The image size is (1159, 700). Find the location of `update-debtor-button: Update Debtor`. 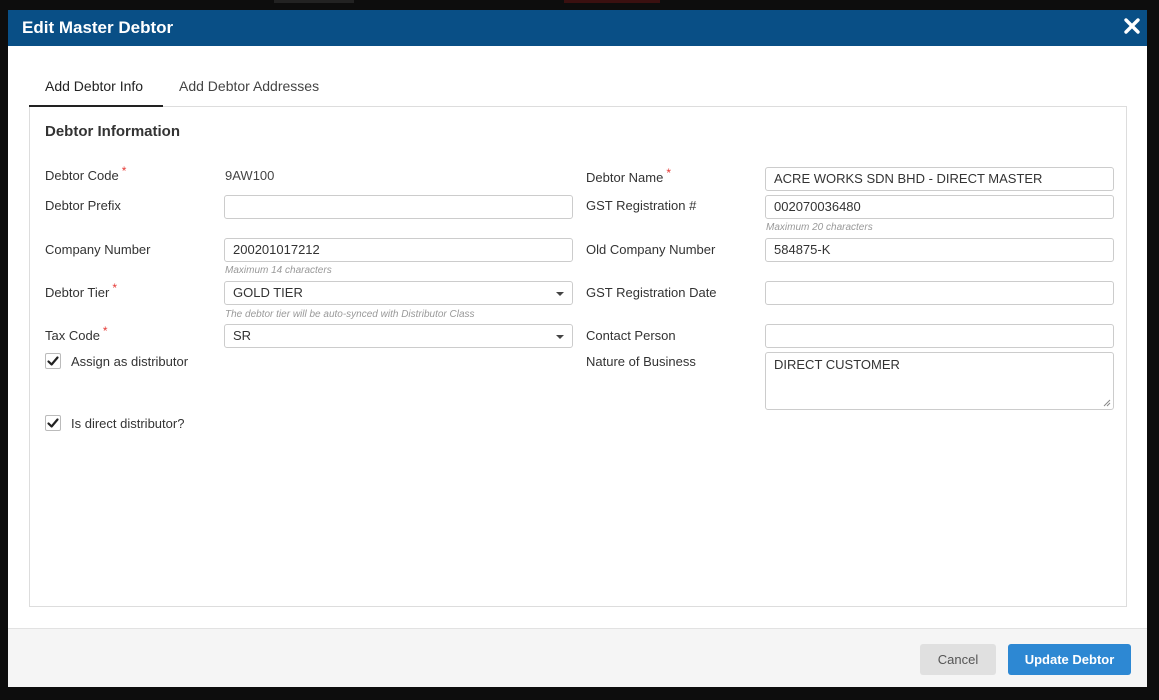

update-debtor-button: Update Debtor is located at coordinates (1069, 659).